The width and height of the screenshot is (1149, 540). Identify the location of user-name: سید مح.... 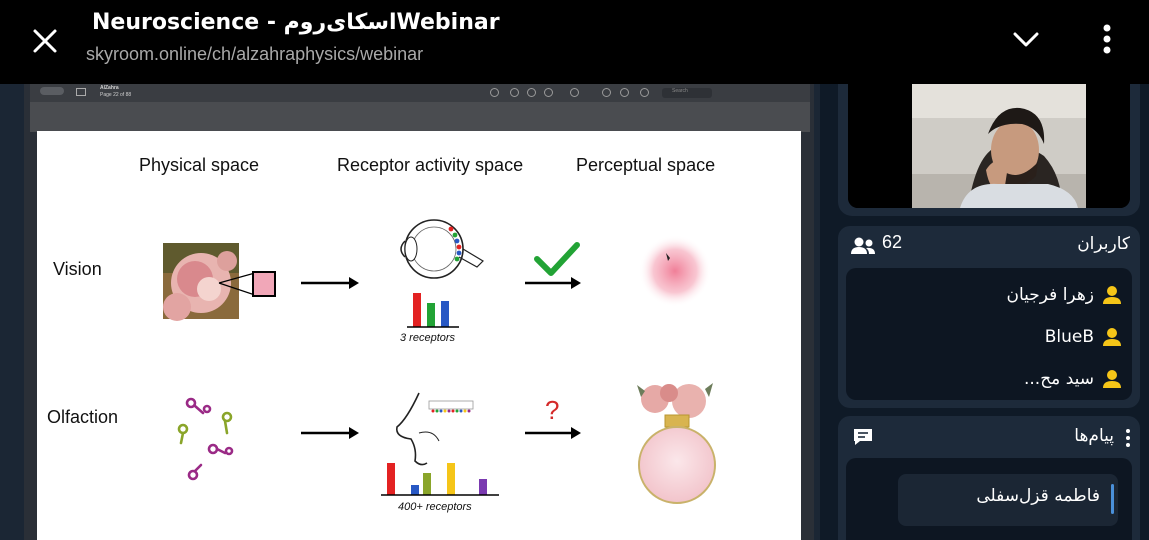
(1059, 379).